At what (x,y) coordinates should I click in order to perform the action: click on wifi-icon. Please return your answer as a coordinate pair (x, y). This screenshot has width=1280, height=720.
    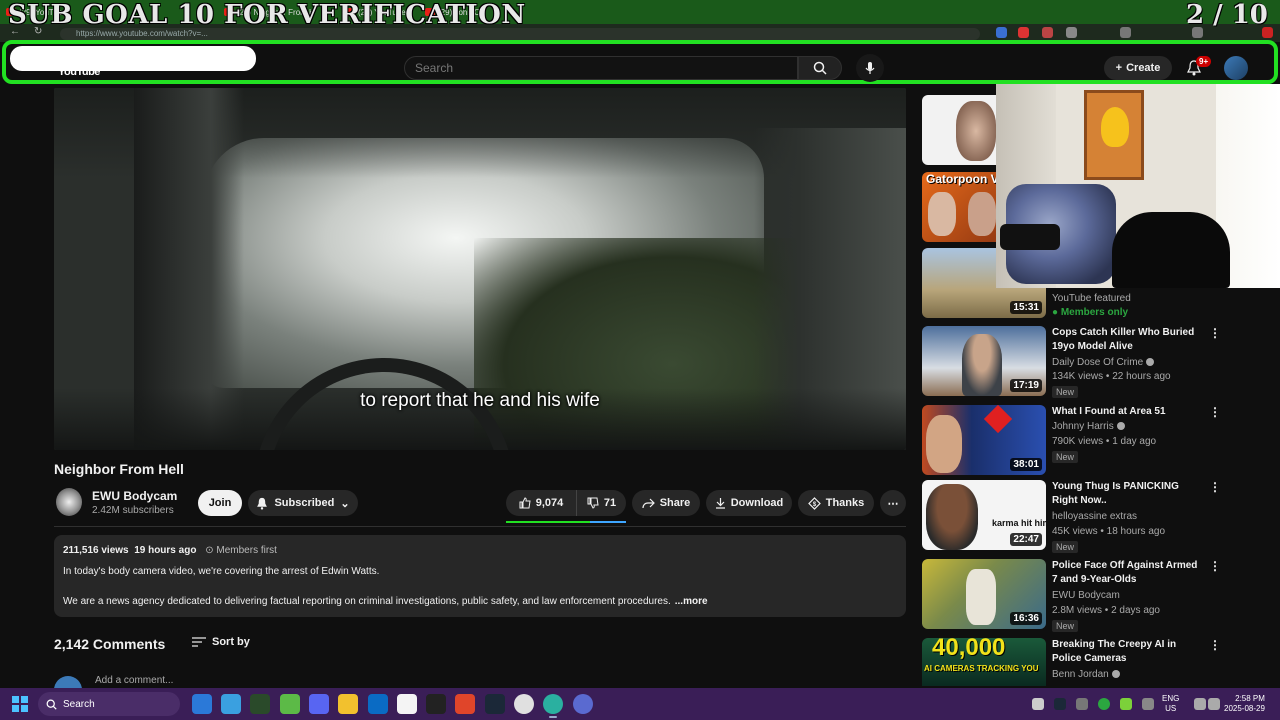
    Looking at the image, I should click on (1200, 704).